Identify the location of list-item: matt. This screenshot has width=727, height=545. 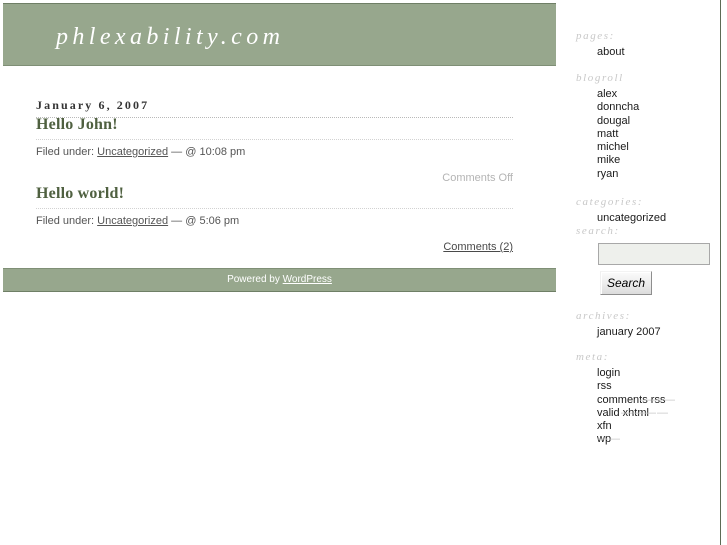
(648, 134).